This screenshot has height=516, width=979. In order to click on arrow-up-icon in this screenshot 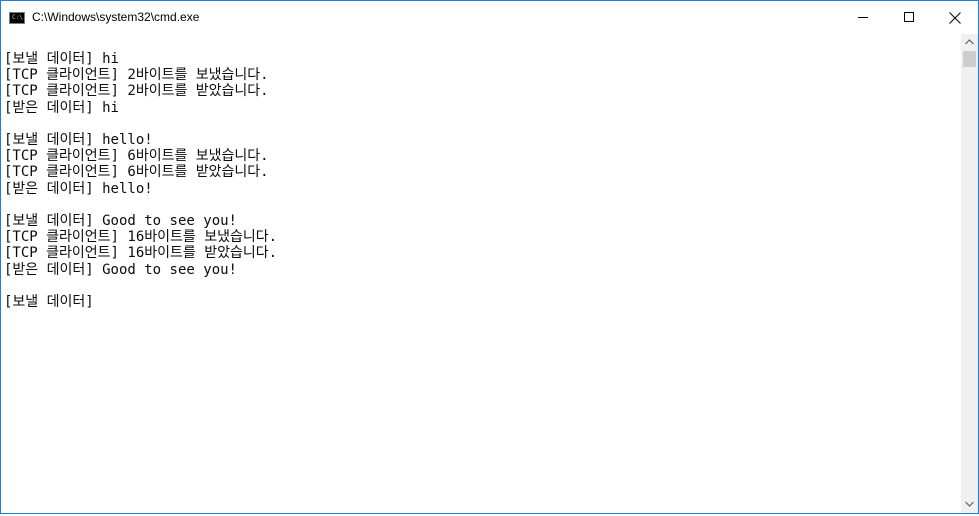, I will do `click(969, 42)`.